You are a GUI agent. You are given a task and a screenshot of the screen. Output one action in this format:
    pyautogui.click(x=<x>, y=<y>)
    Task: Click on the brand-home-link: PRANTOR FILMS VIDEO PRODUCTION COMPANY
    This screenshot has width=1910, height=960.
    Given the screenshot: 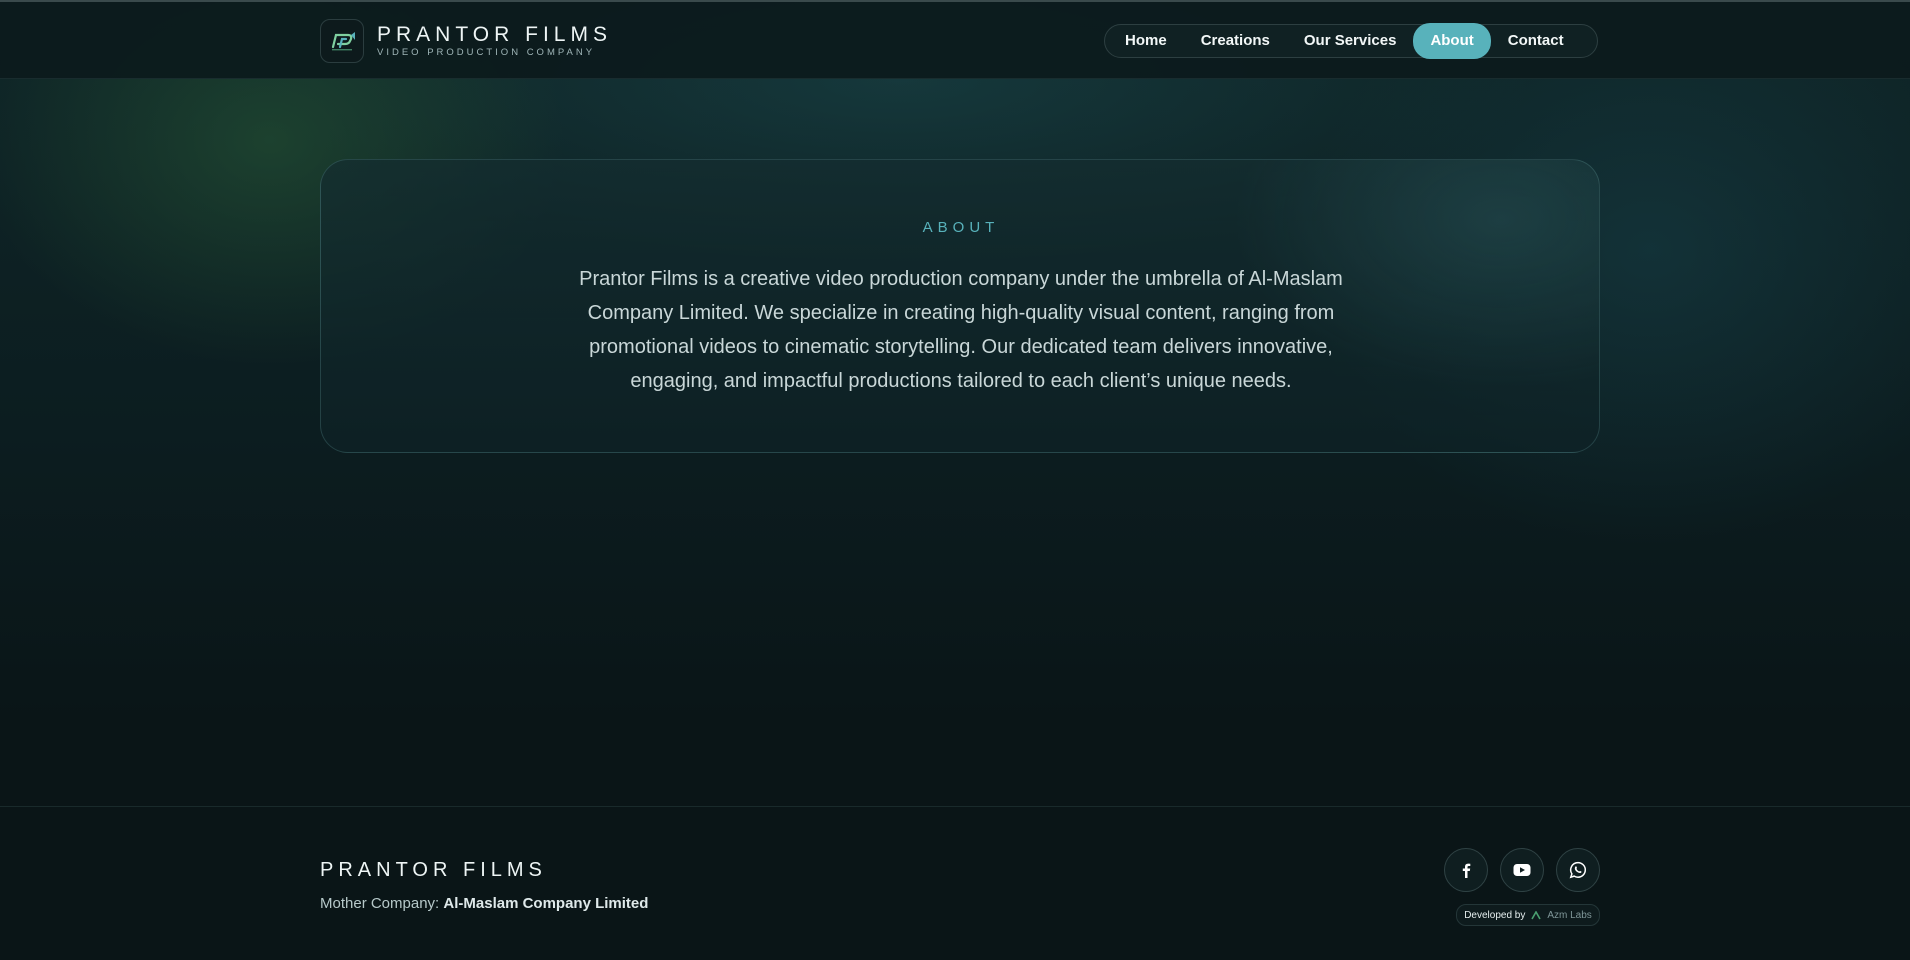 What is the action you would take?
    pyautogui.click(x=466, y=41)
    